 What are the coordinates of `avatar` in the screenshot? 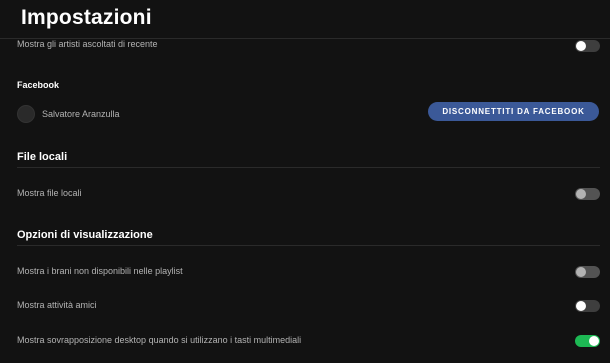 It's located at (26, 114).